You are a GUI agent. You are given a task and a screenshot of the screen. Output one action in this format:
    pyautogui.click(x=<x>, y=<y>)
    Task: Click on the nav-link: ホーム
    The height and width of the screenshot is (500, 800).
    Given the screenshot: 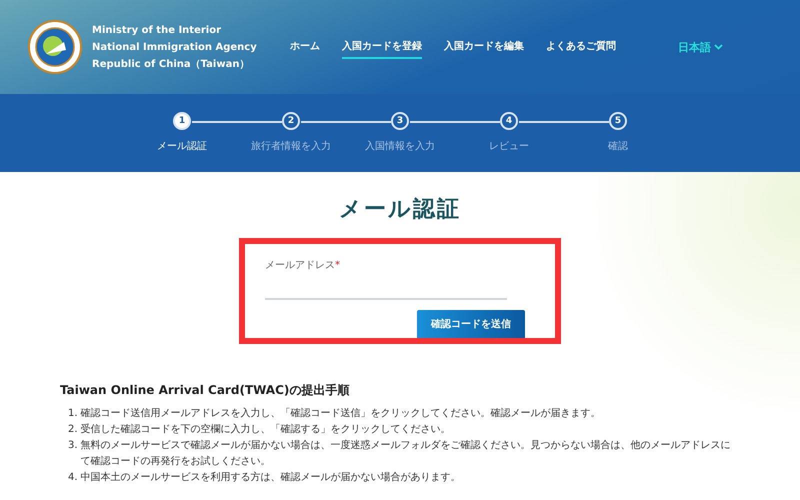 What is the action you would take?
    pyautogui.click(x=305, y=47)
    